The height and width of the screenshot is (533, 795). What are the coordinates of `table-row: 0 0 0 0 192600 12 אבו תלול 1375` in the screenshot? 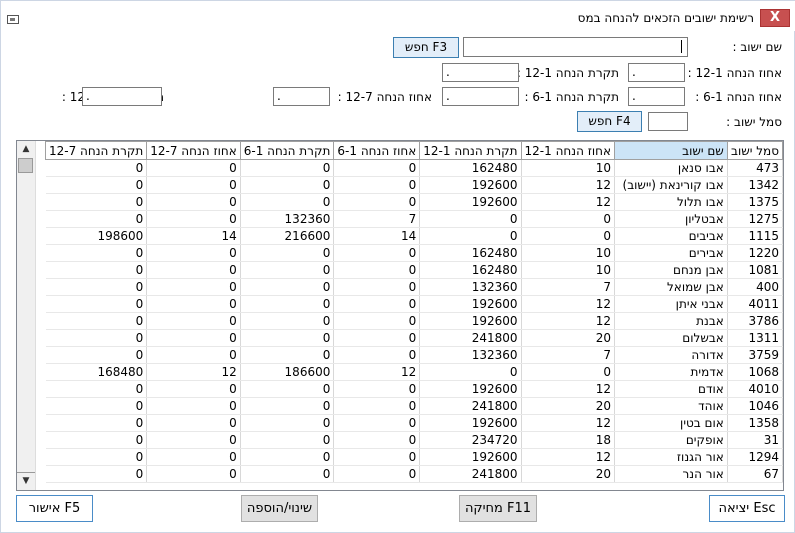 It's located at (414, 202).